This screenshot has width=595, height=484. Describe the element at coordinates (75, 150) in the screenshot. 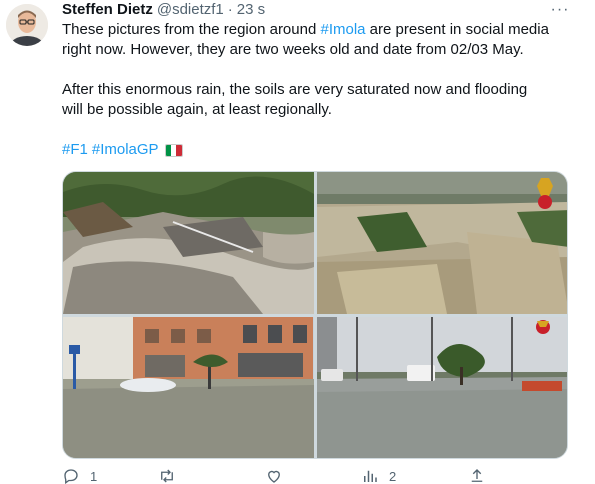

I see `hashtag-f1: #F1` at that location.